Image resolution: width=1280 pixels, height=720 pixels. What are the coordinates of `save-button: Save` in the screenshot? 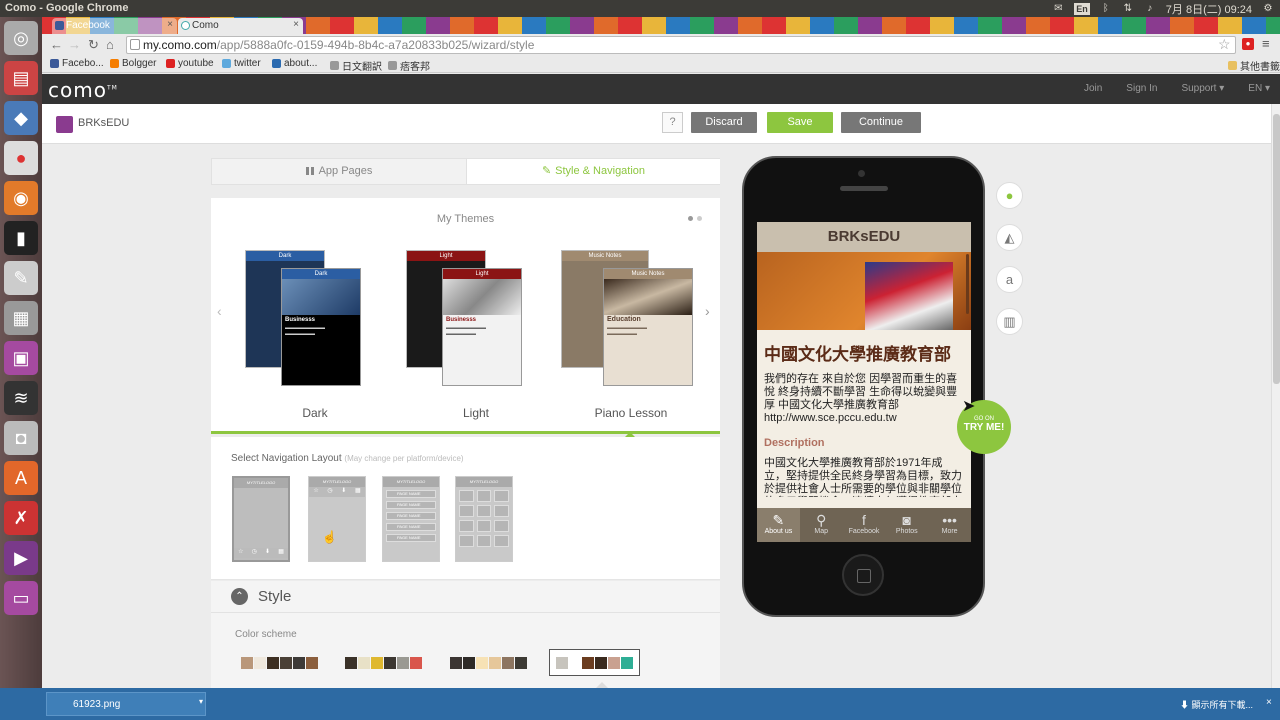 It's located at (800, 122).